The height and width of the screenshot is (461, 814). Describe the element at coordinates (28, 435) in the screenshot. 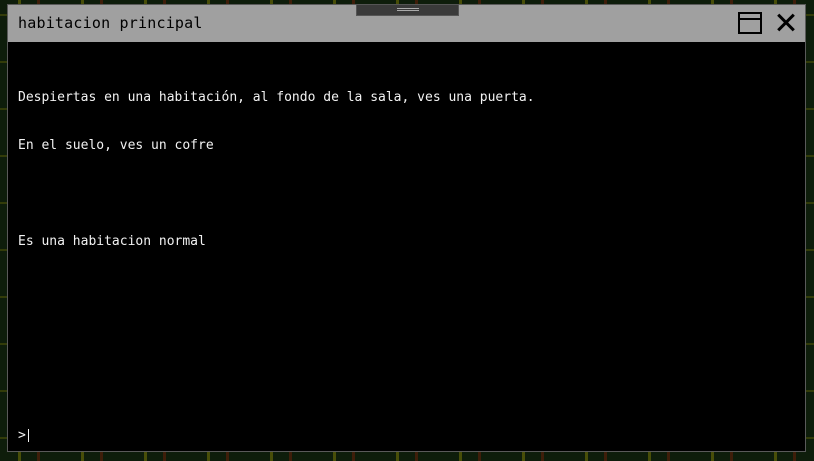

I see `text-cursor` at that location.